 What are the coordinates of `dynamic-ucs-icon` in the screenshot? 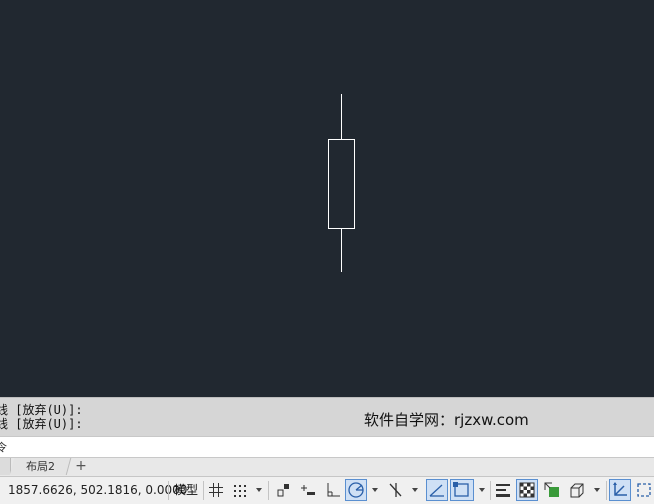 It's located at (620, 490).